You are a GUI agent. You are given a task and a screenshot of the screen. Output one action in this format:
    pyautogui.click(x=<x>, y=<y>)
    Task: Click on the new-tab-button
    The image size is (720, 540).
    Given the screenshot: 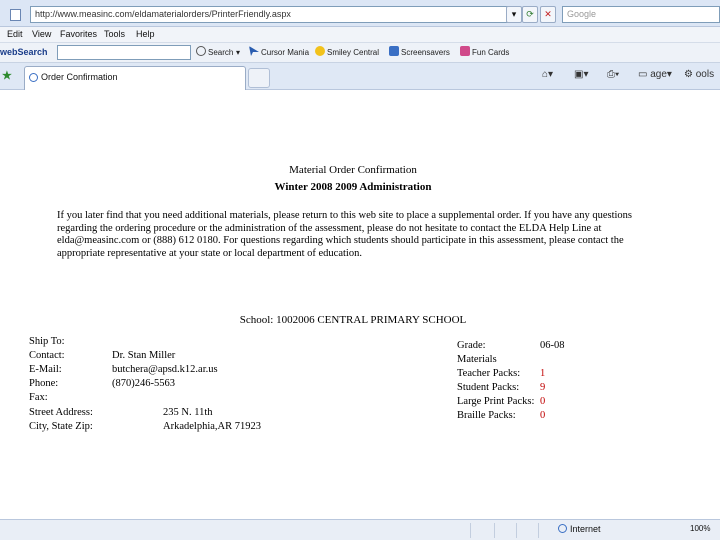 What is the action you would take?
    pyautogui.click(x=259, y=78)
    